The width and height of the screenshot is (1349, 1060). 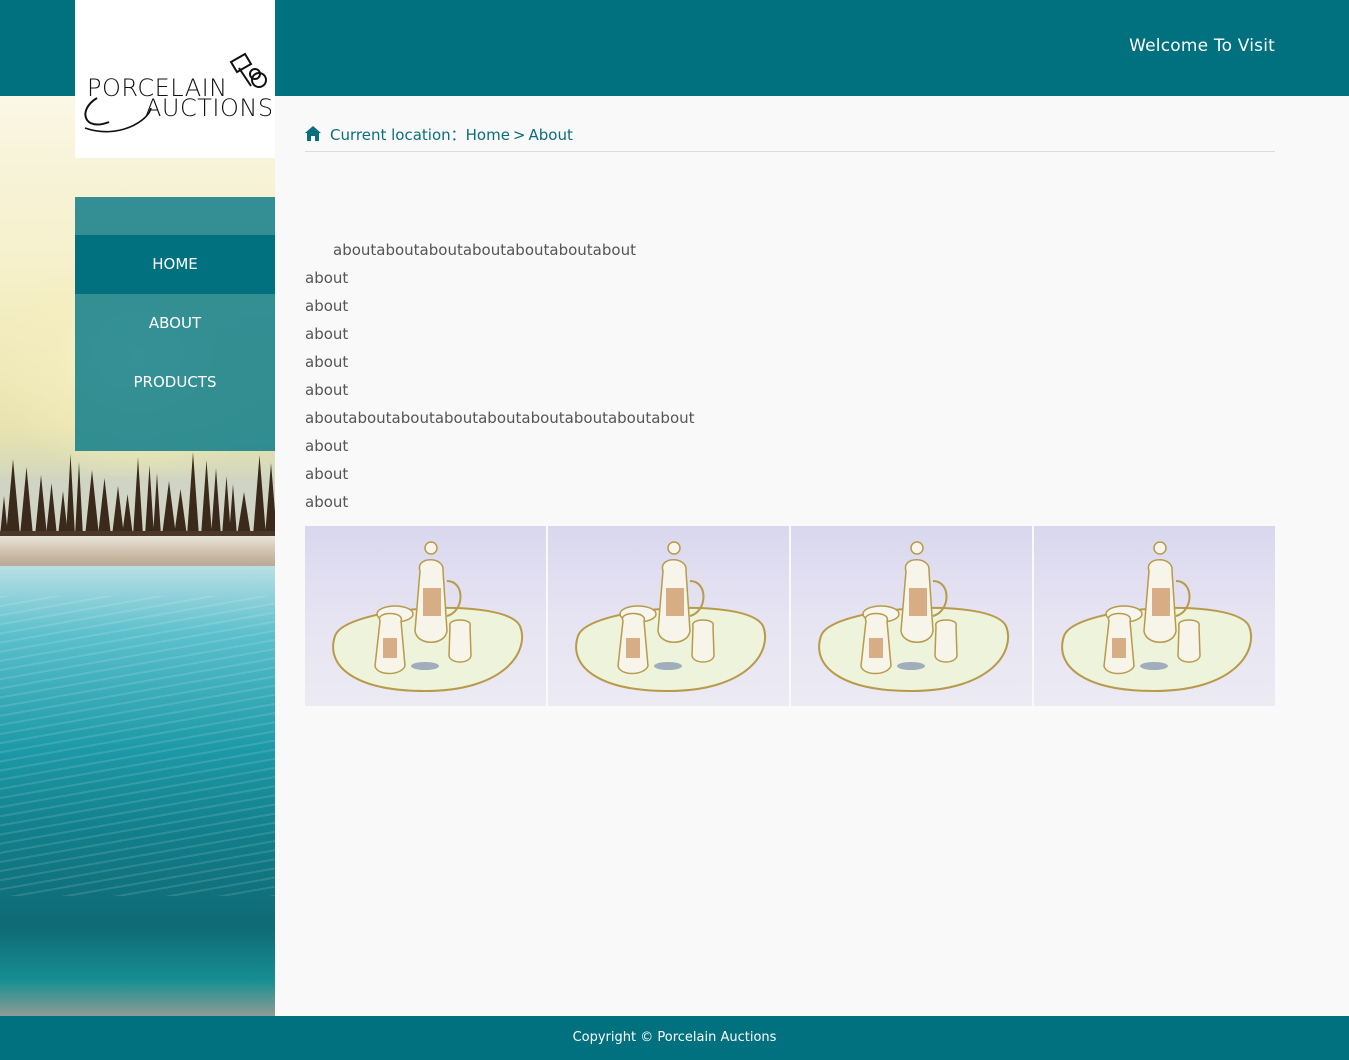 I want to click on home-icon, so click(x=313, y=133).